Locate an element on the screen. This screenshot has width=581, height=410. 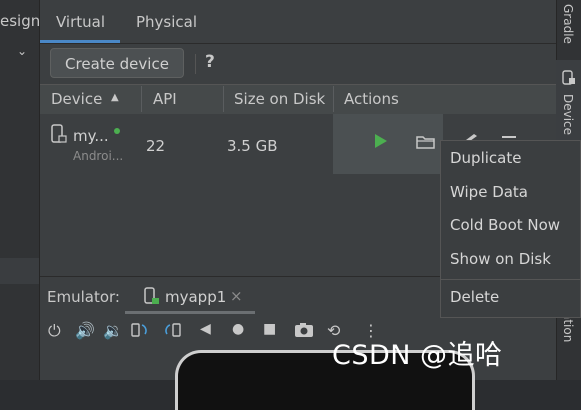
api-level: 22 is located at coordinates (156, 146).